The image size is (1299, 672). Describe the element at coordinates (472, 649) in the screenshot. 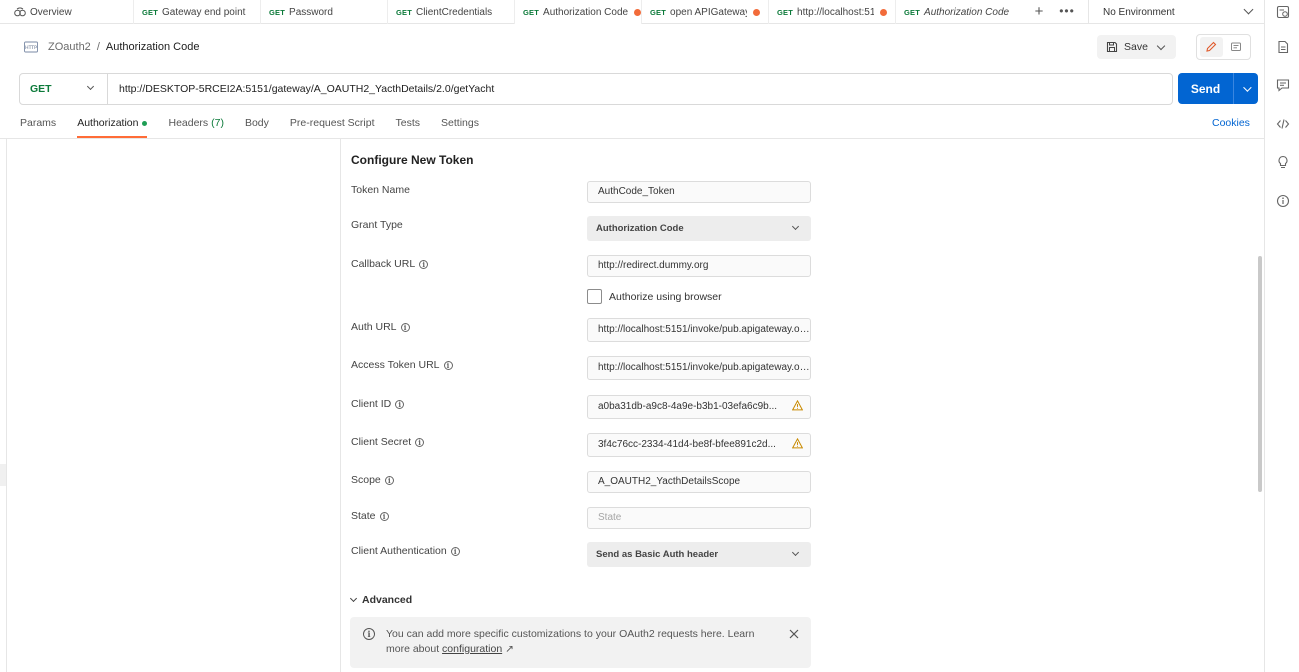

I see `configuration-link: configuration` at that location.